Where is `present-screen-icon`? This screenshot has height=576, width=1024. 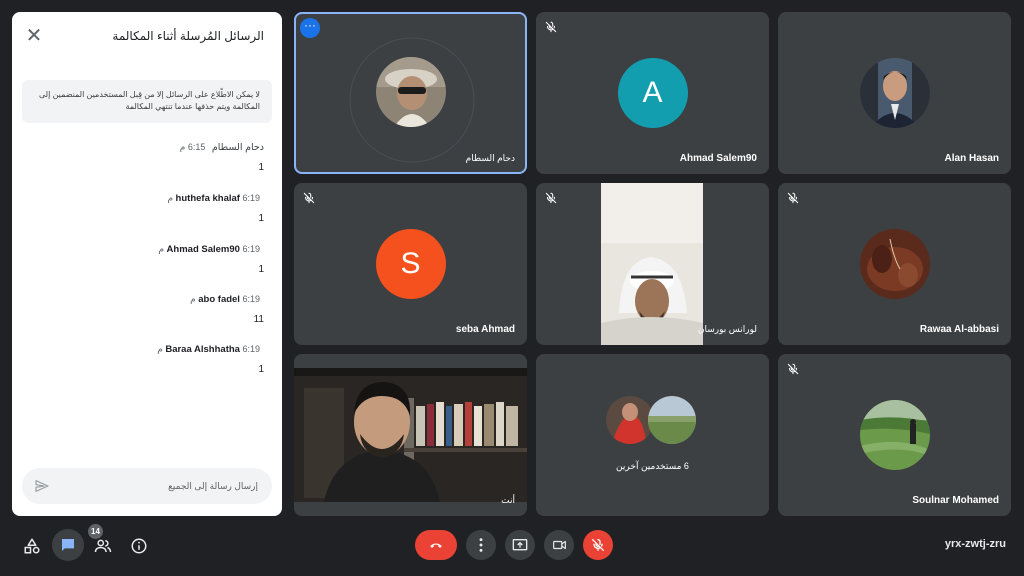
present-screen-icon is located at coordinates (520, 545).